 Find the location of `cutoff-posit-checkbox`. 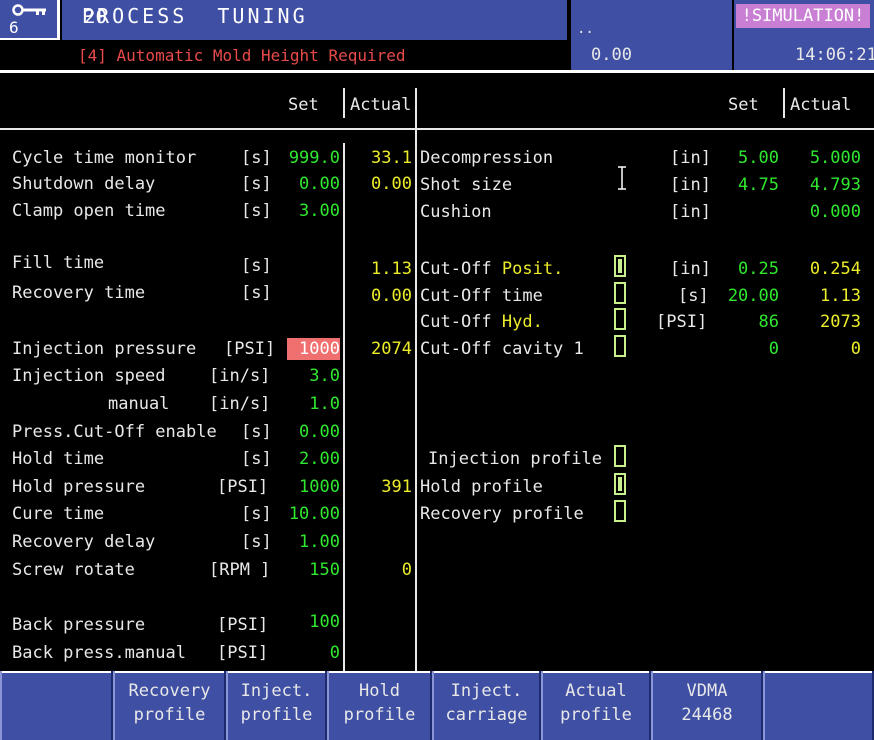

cutoff-posit-checkbox is located at coordinates (620, 266).